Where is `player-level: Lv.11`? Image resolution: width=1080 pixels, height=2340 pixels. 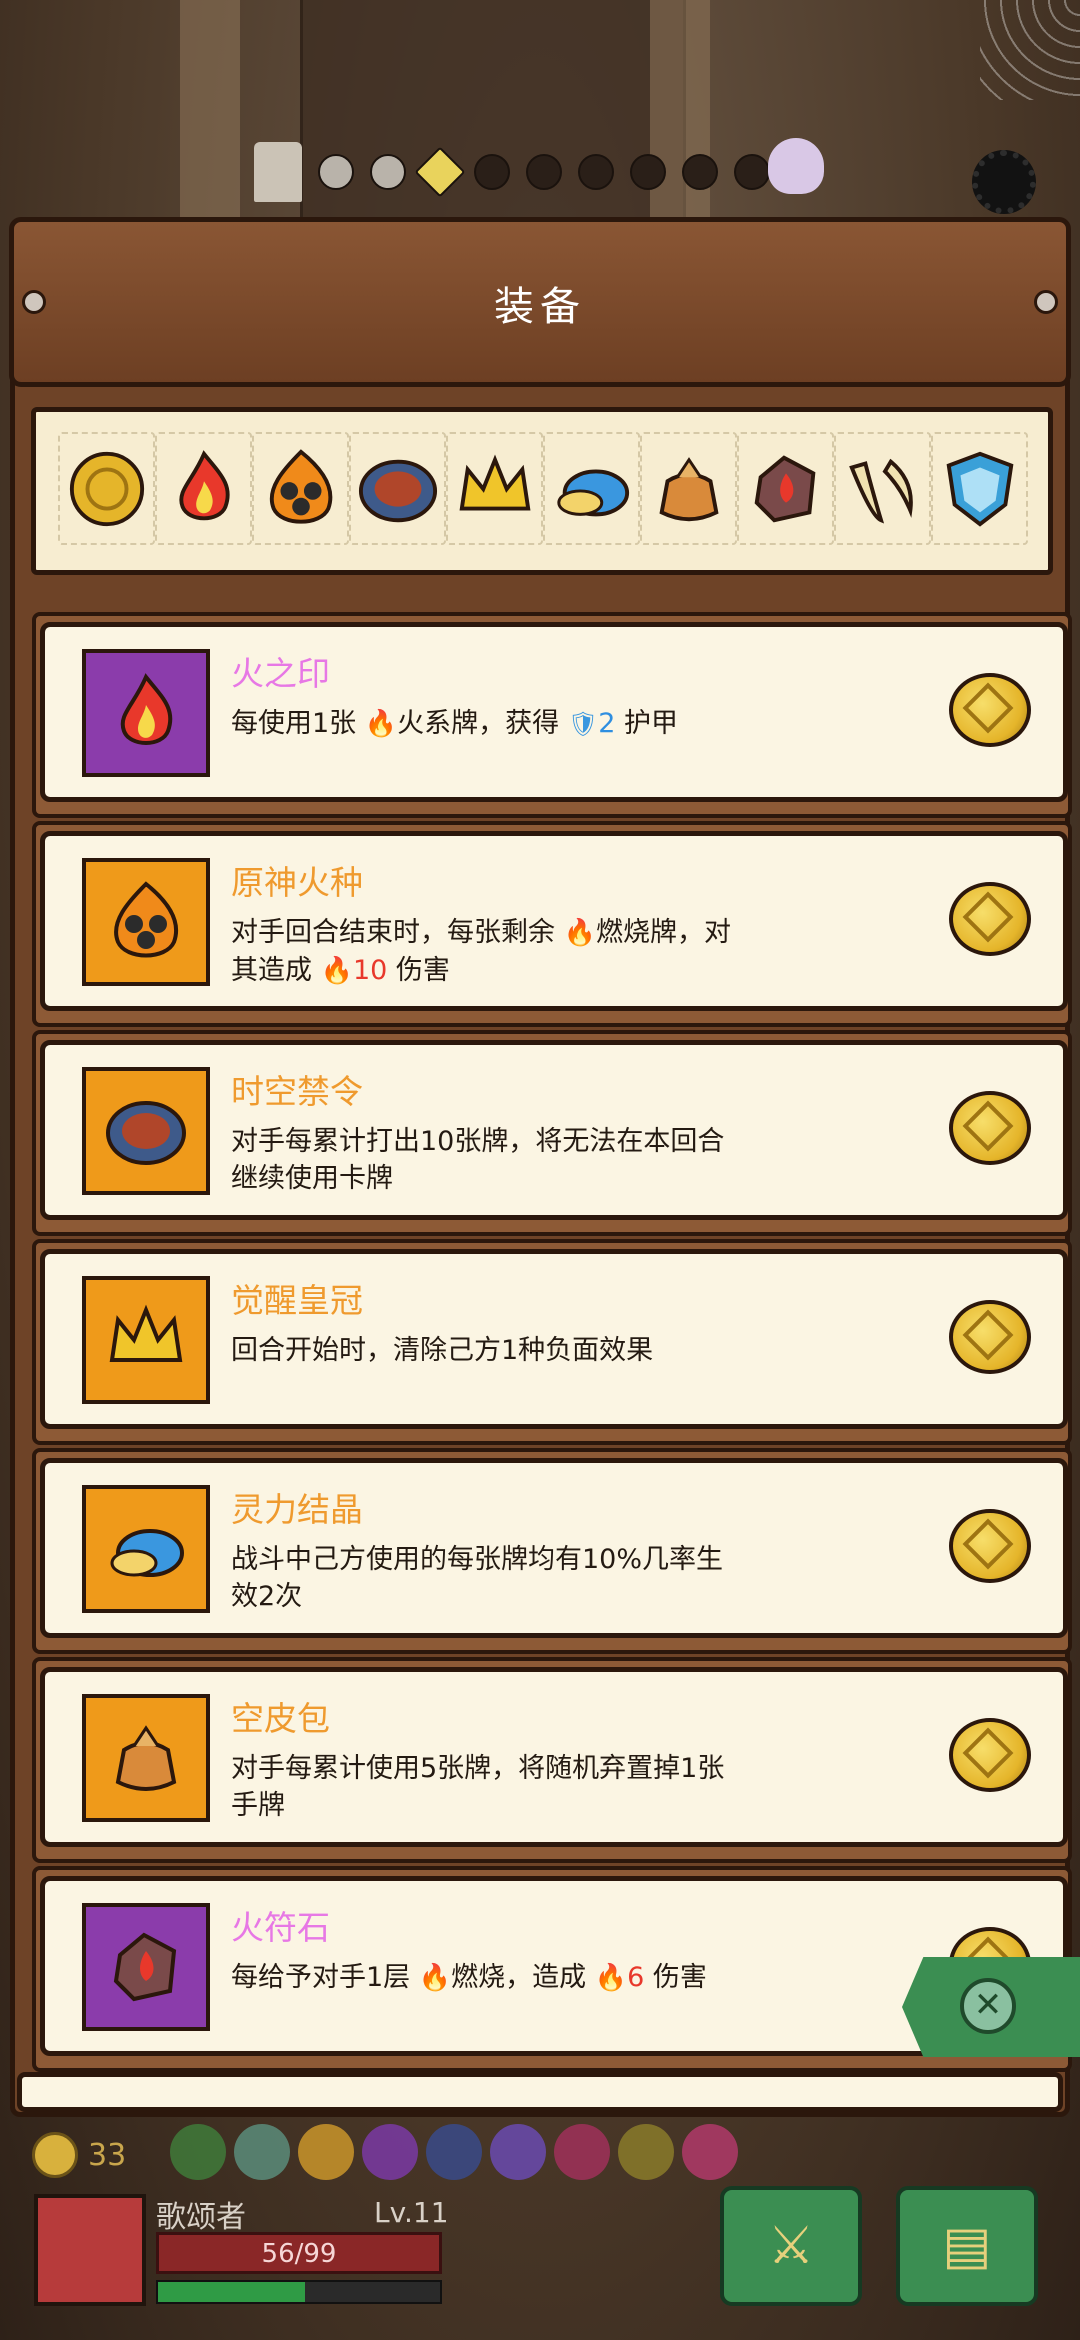 player-level: Lv.11 is located at coordinates (411, 2212).